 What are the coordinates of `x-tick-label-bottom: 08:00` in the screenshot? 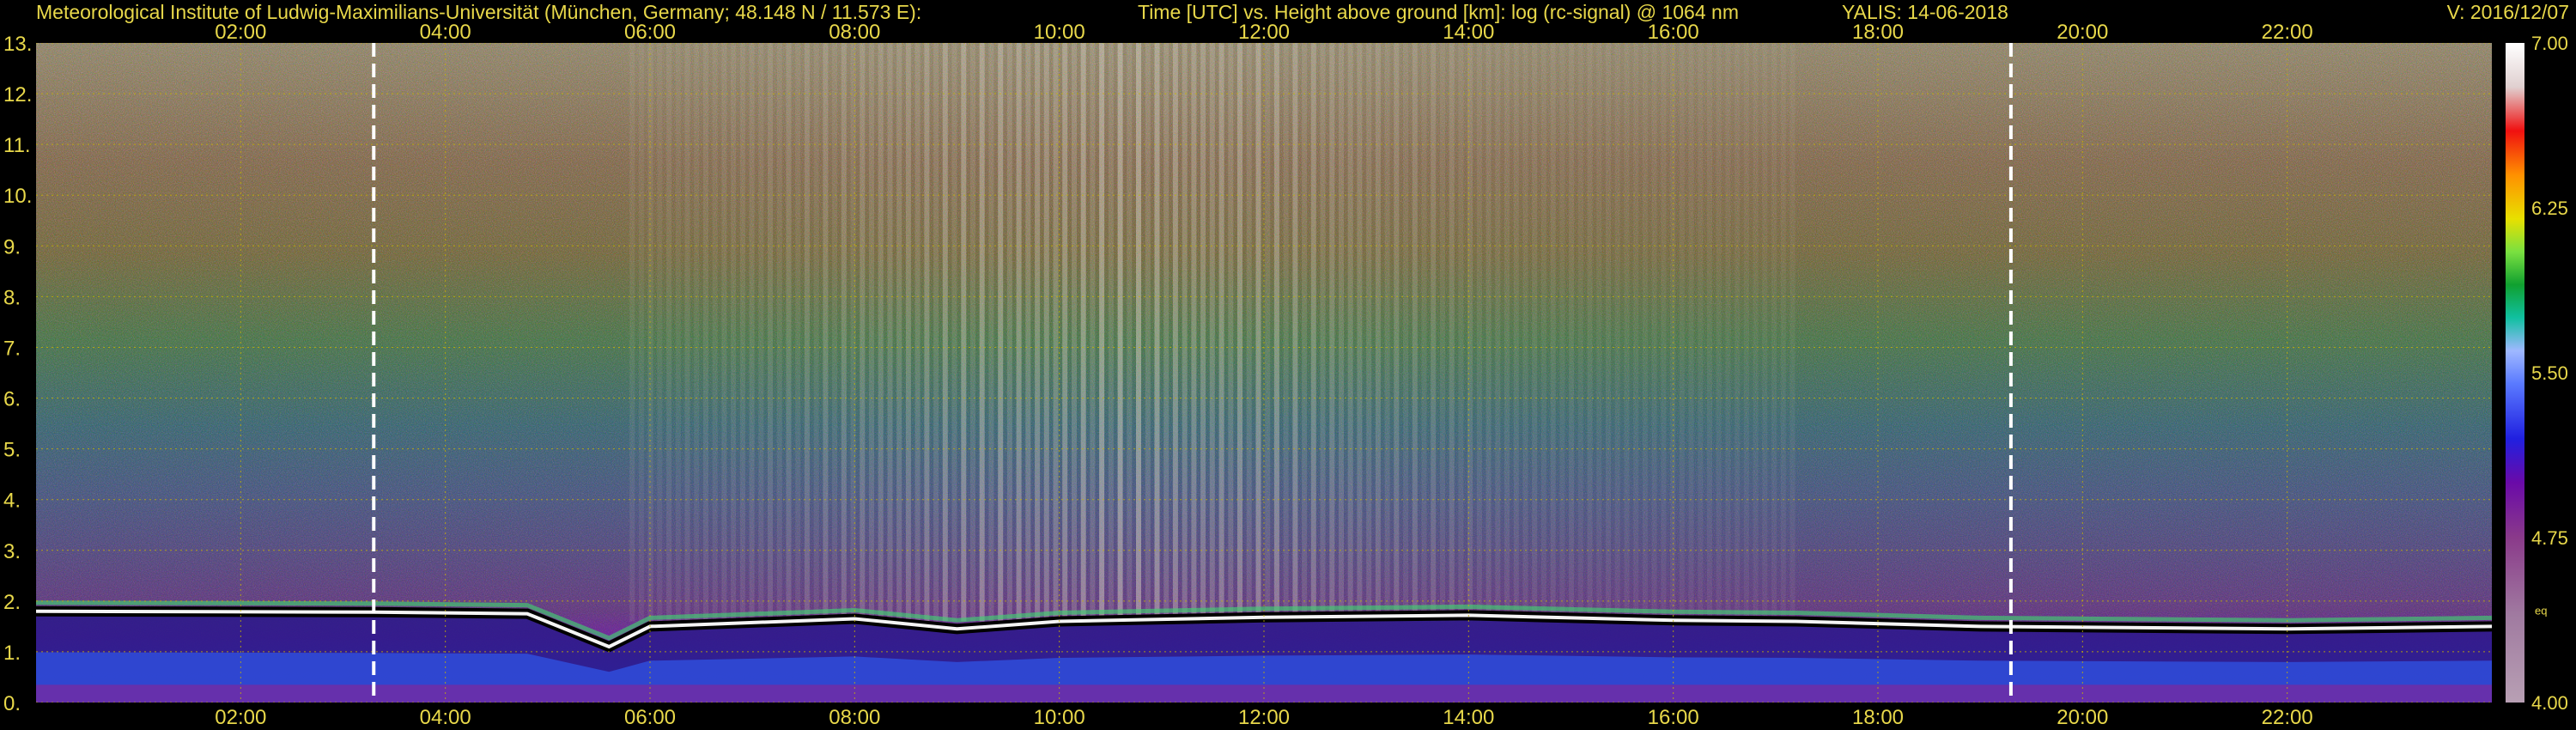 It's located at (854, 717).